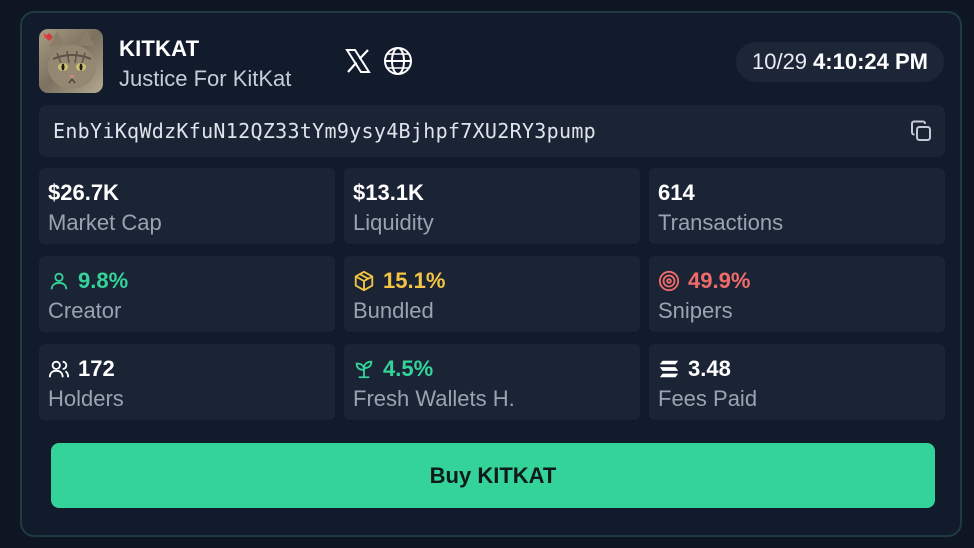 The width and height of the screenshot is (974, 548). Describe the element at coordinates (86, 398) in the screenshot. I see `holders-label: Holders` at that location.